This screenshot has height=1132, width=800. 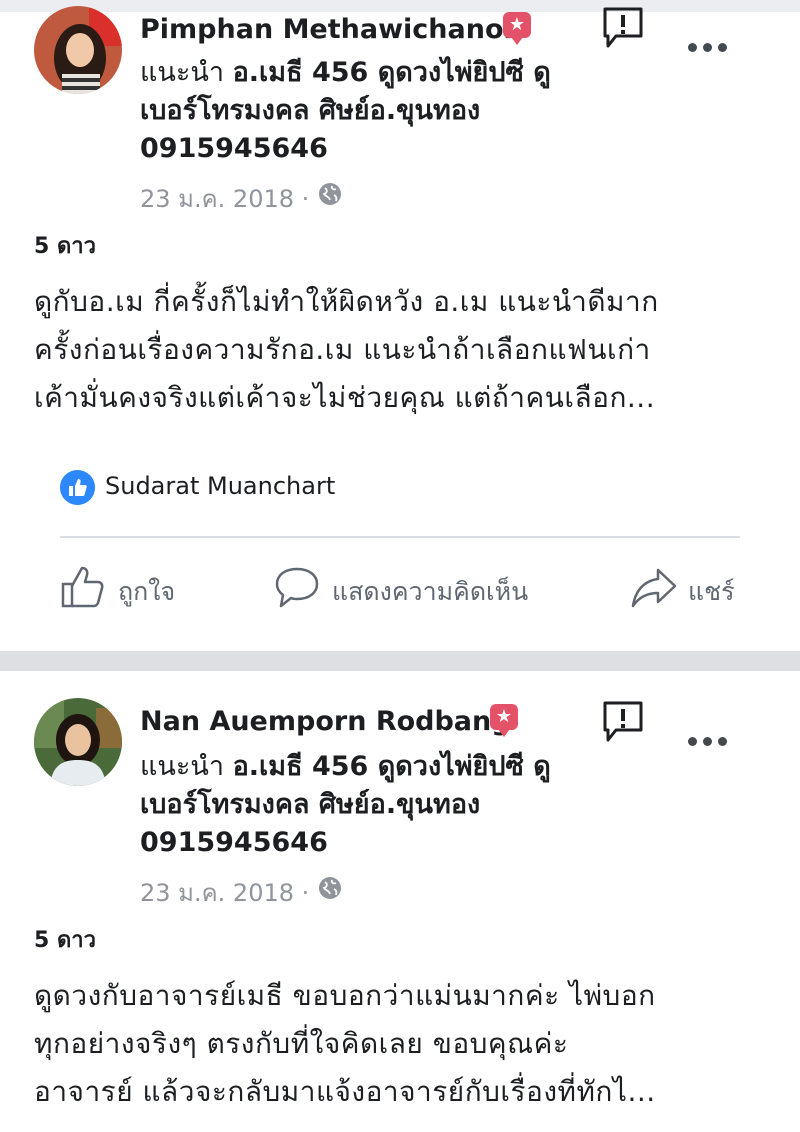 I want to click on share-button: แชร์, so click(x=690, y=587).